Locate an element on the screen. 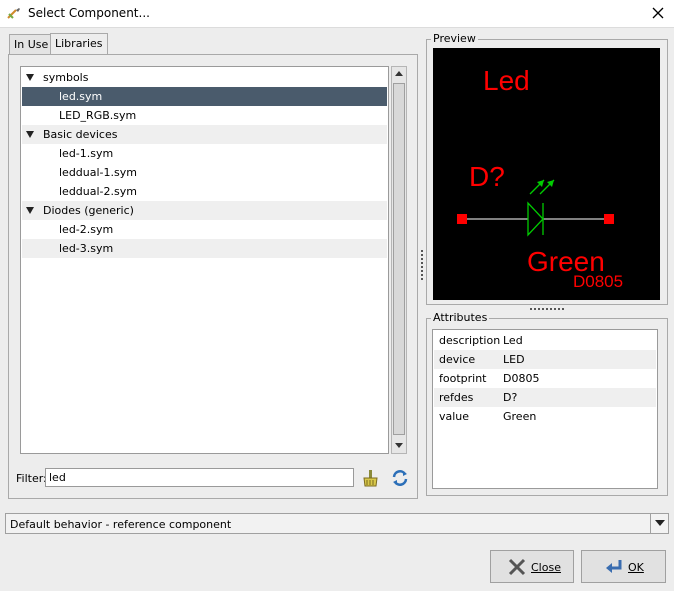  attribute-key: device is located at coordinates (457, 359).